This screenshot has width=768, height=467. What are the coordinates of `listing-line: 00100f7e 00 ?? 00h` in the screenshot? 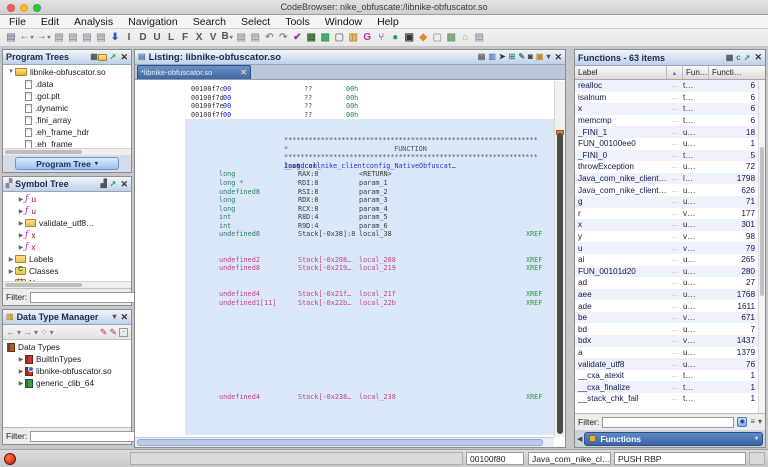 It's located at (369, 106).